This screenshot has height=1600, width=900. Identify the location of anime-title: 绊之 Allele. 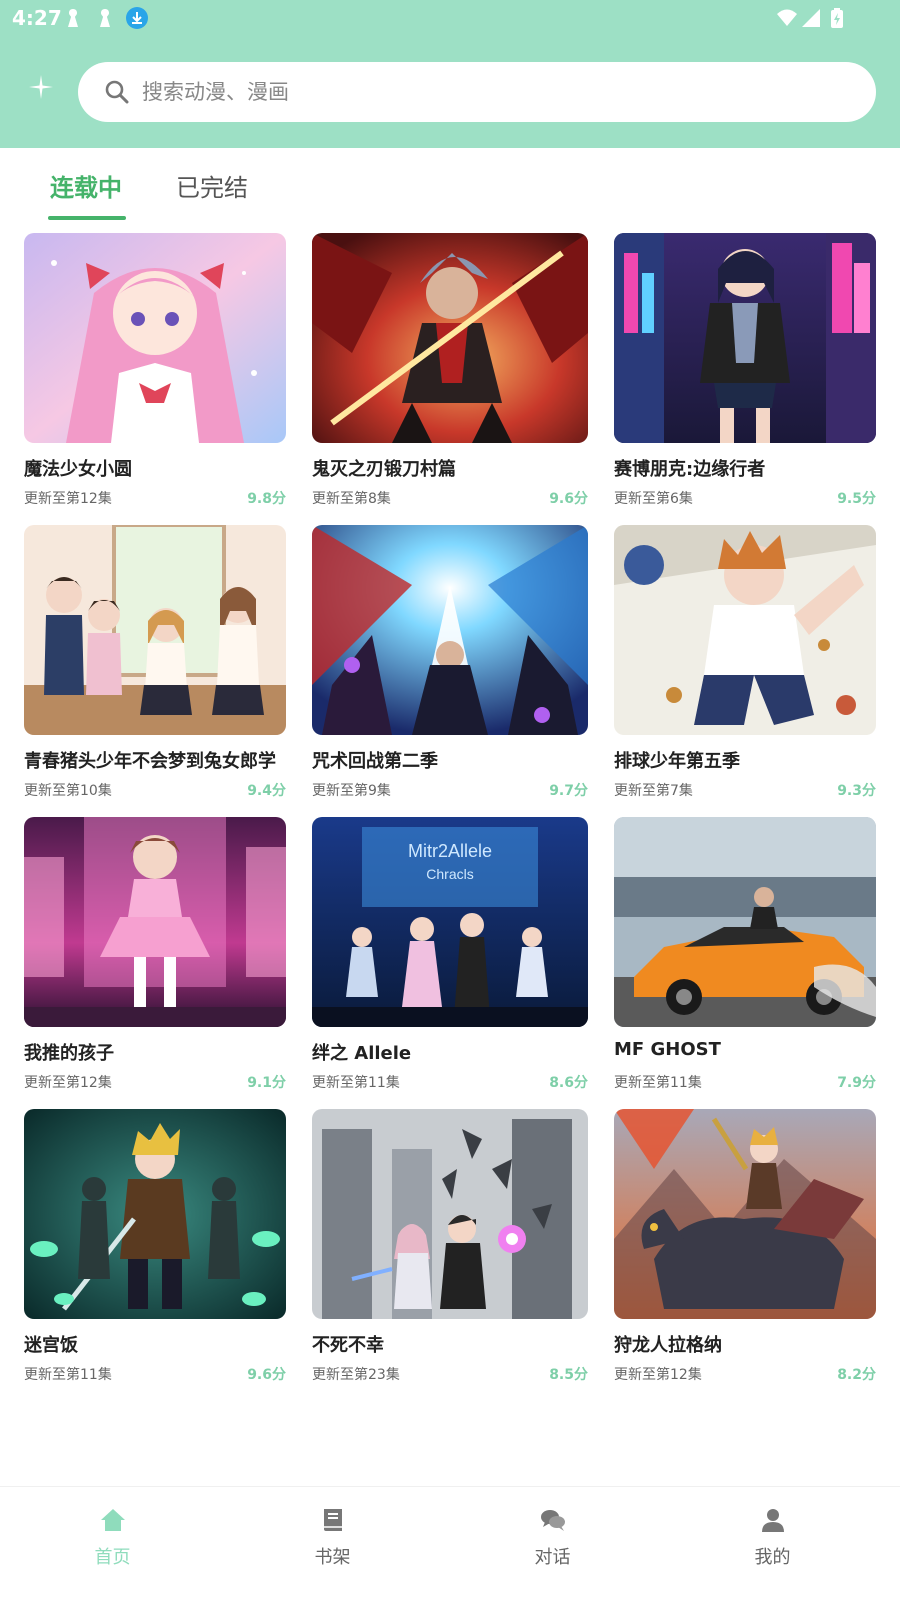
(362, 1053).